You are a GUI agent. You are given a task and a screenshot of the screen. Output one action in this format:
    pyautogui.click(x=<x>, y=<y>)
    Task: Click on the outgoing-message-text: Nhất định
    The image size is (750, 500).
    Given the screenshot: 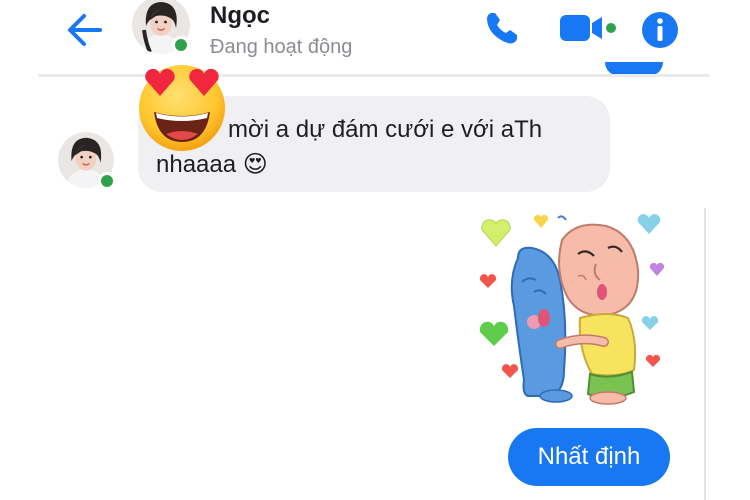 What is the action you would take?
    pyautogui.click(x=589, y=456)
    